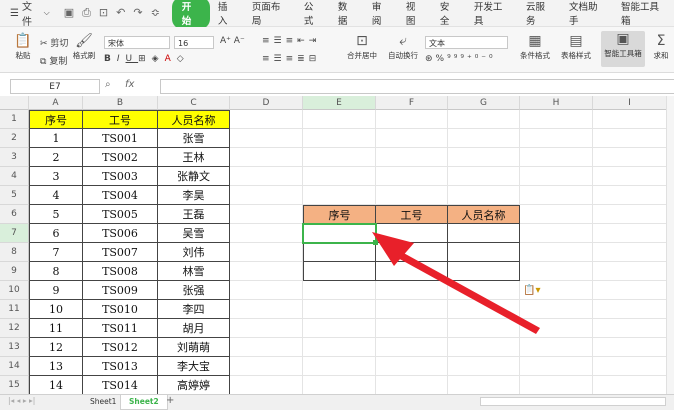 The image size is (674, 410). What do you see at coordinates (120, 119) in the screenshot?
I see `table-header-cell: 工号` at bounding box center [120, 119].